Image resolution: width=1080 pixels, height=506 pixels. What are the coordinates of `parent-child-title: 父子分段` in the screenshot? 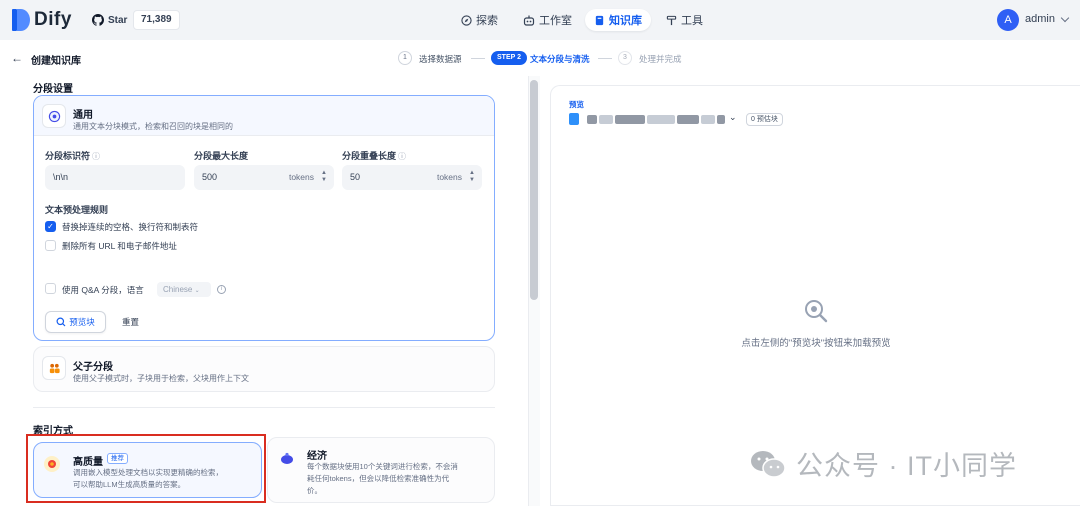 It's located at (93, 367).